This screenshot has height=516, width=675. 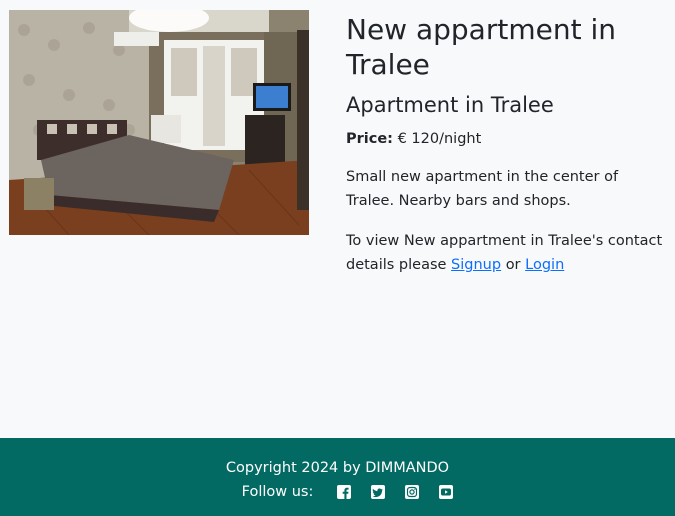 I want to click on instagram-icon, so click(x=412, y=492).